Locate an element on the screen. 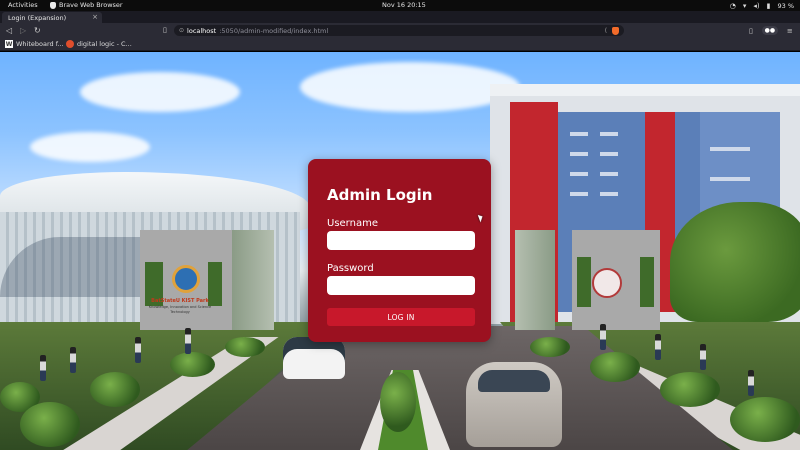  login-card: Admin Login Username Password LOG IN is located at coordinates (399, 250).